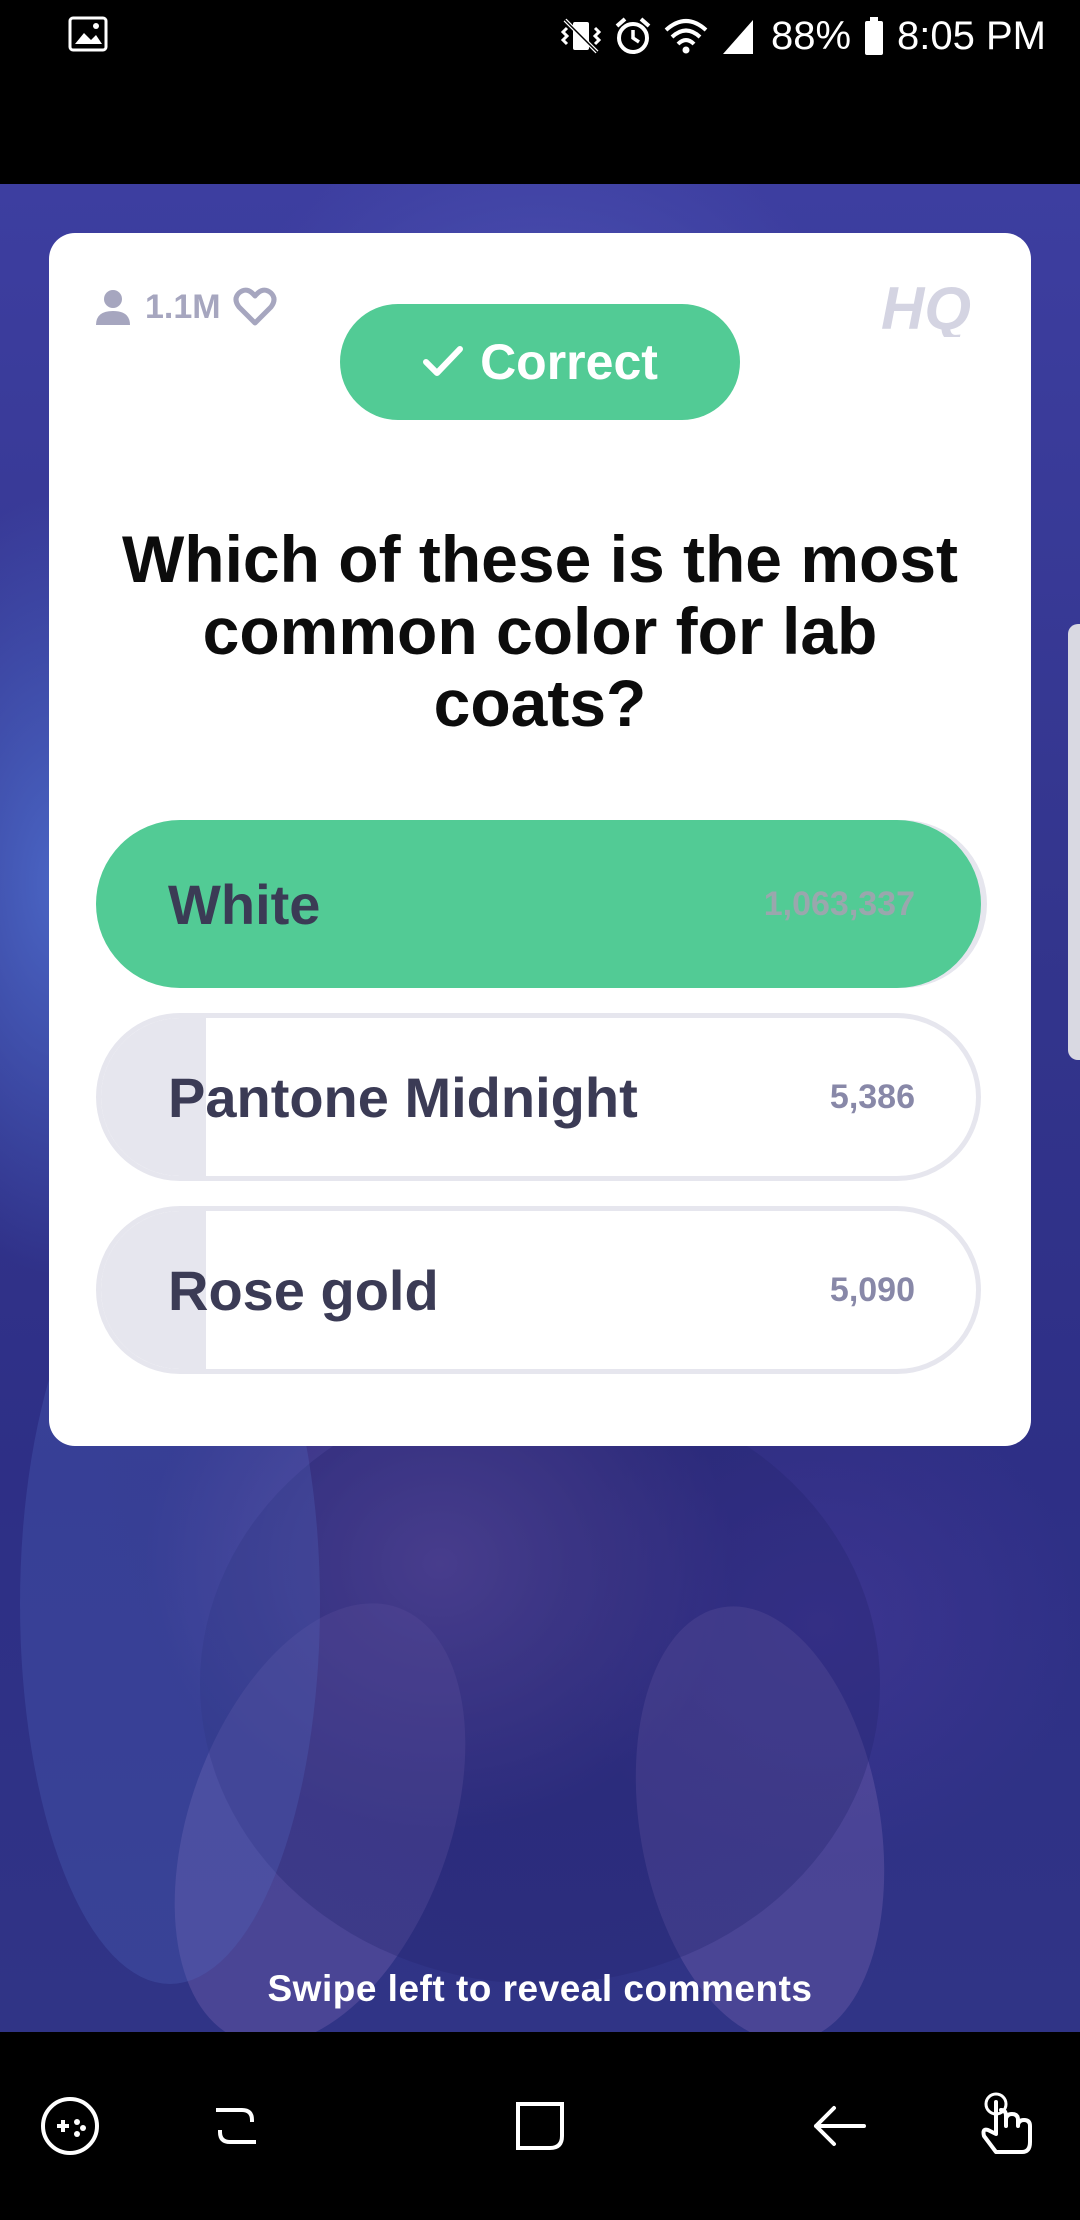  I want to click on viewer-count: 1.1M, so click(183, 306).